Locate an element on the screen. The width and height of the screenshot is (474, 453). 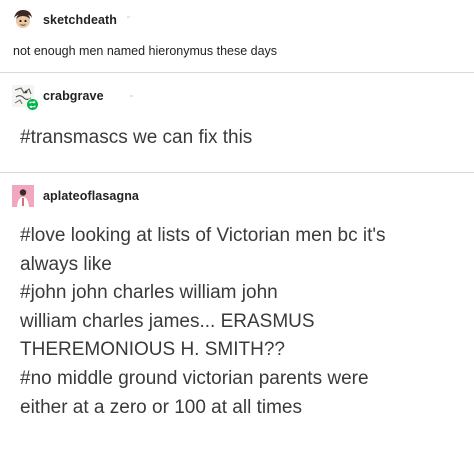
username: sketchdeath is located at coordinates (80, 20).